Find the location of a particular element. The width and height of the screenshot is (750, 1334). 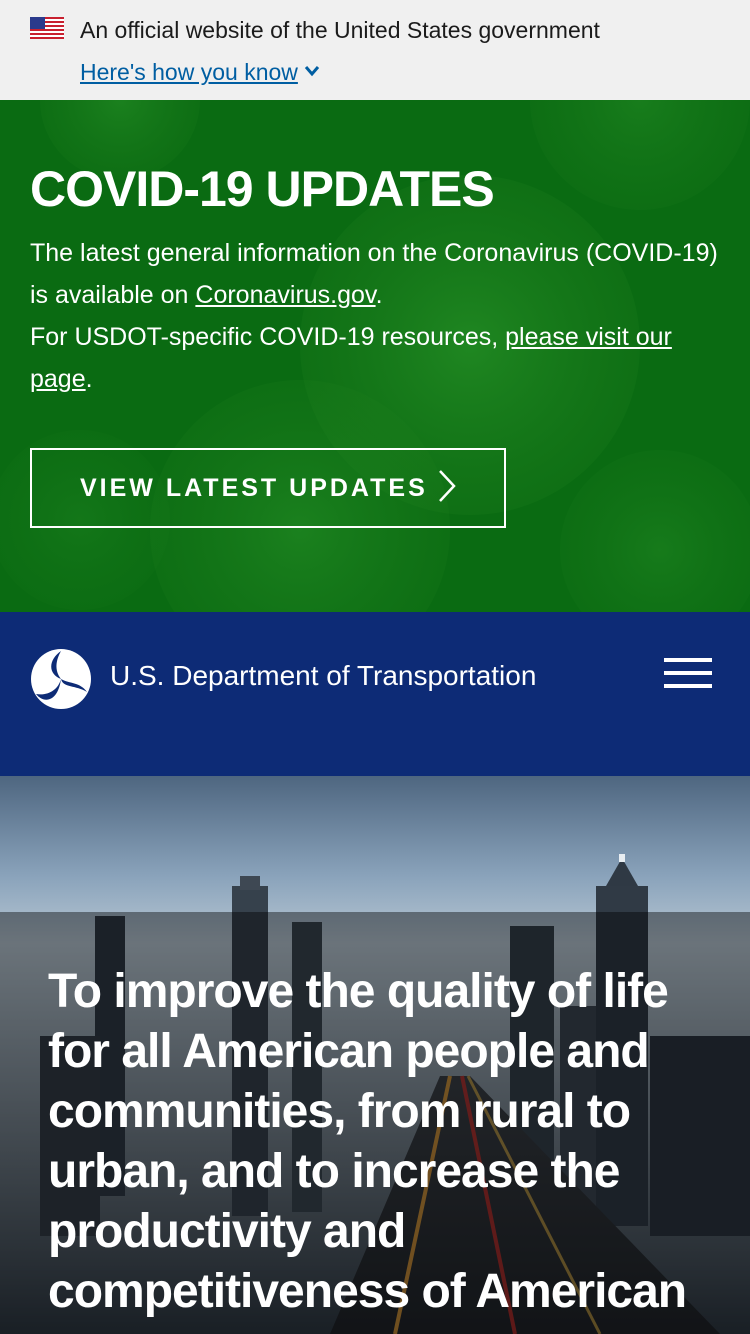

view-latest-updates-button: VIEW LATEST UPDATES is located at coordinates (268, 488).